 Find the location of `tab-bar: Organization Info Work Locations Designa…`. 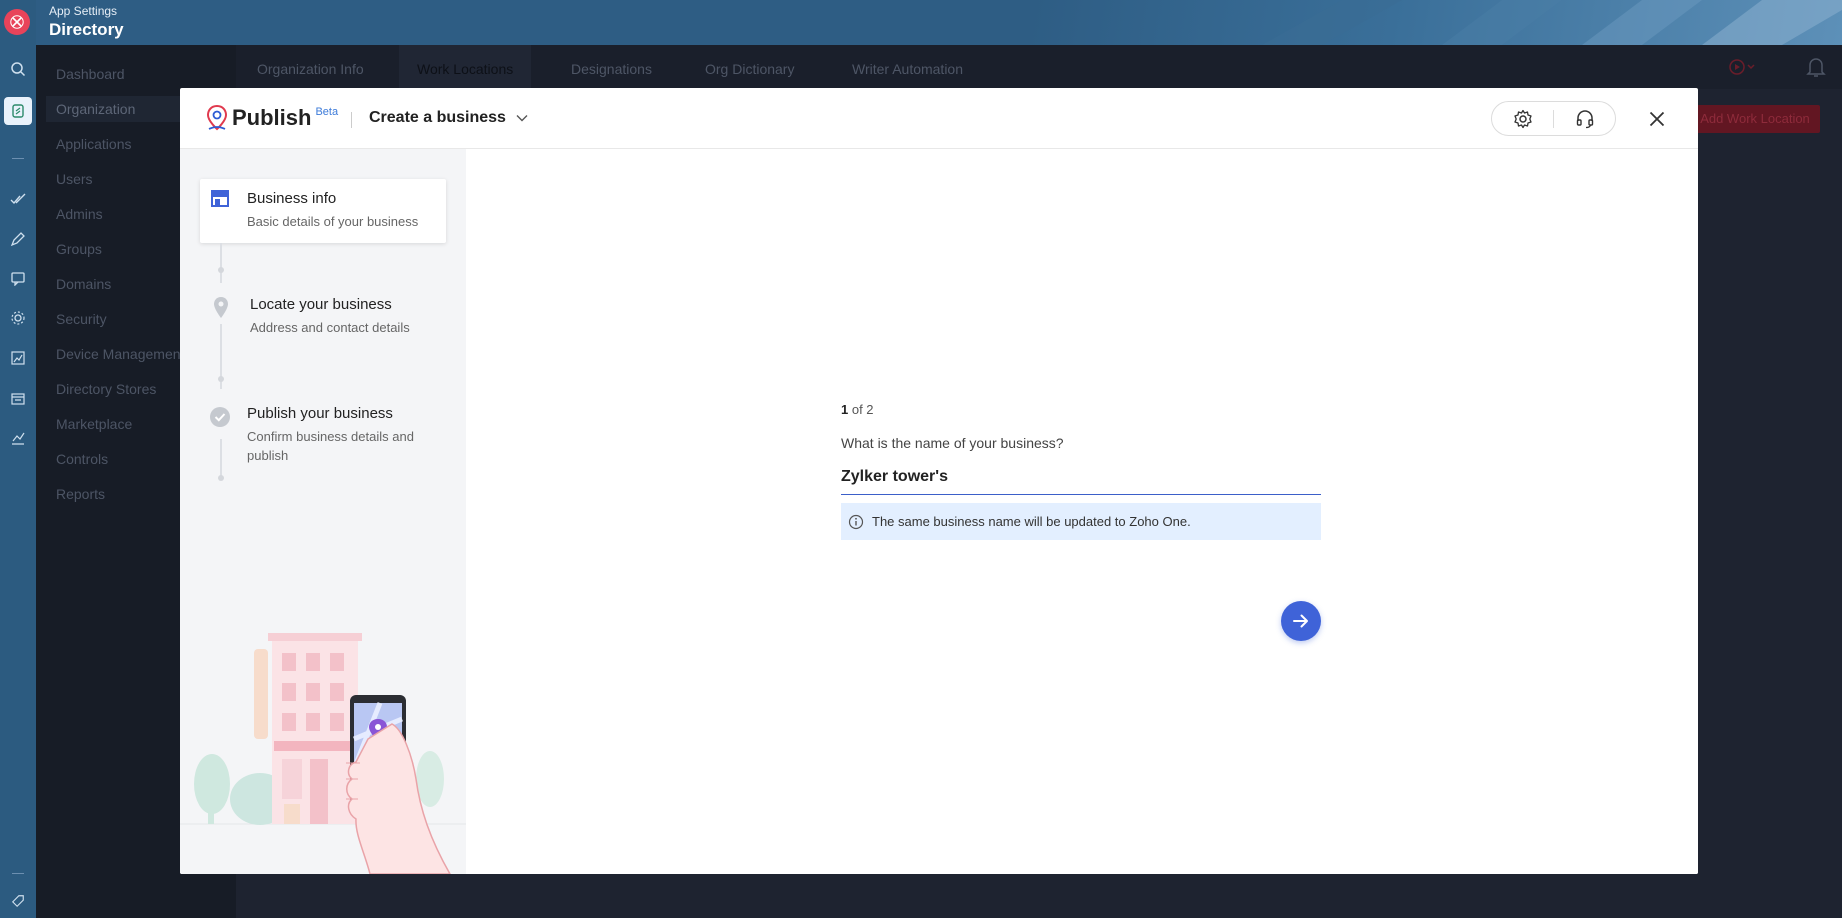

tab-bar: Organization Info Work Locations Designa… is located at coordinates (1039, 67).